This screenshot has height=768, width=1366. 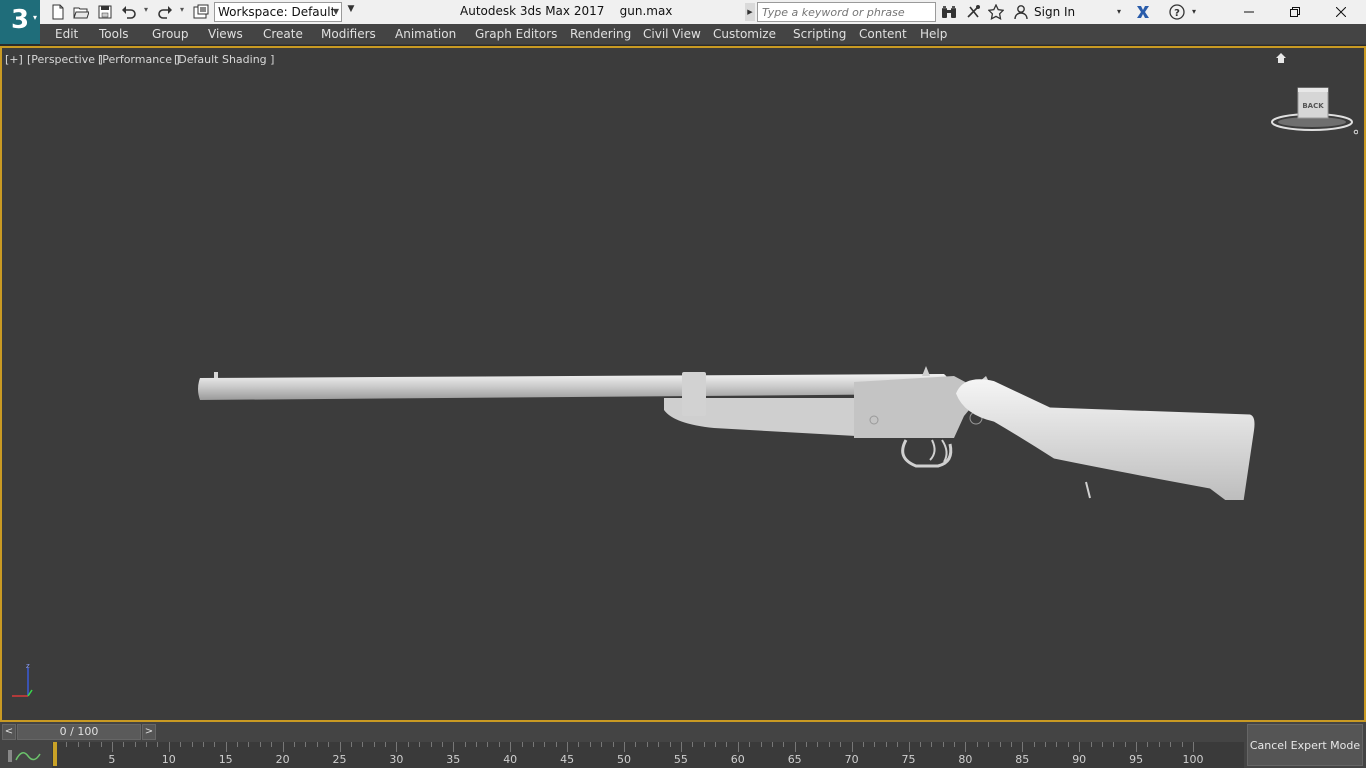 I want to click on new-file-icon, so click(x=58, y=12).